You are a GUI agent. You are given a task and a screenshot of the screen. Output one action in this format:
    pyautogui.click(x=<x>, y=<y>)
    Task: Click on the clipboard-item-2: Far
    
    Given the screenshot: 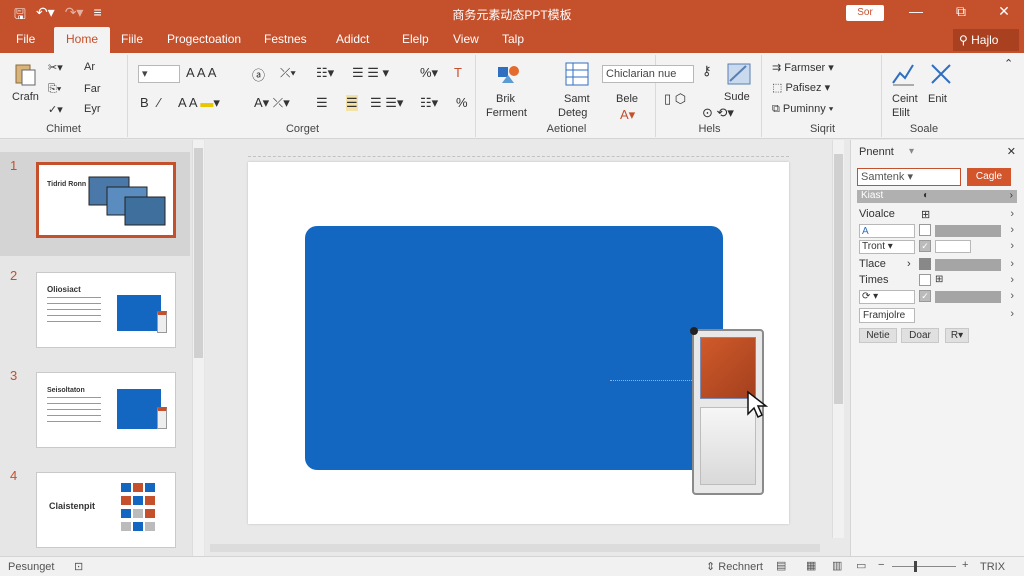 What is the action you would take?
    pyautogui.click(x=92, y=89)
    